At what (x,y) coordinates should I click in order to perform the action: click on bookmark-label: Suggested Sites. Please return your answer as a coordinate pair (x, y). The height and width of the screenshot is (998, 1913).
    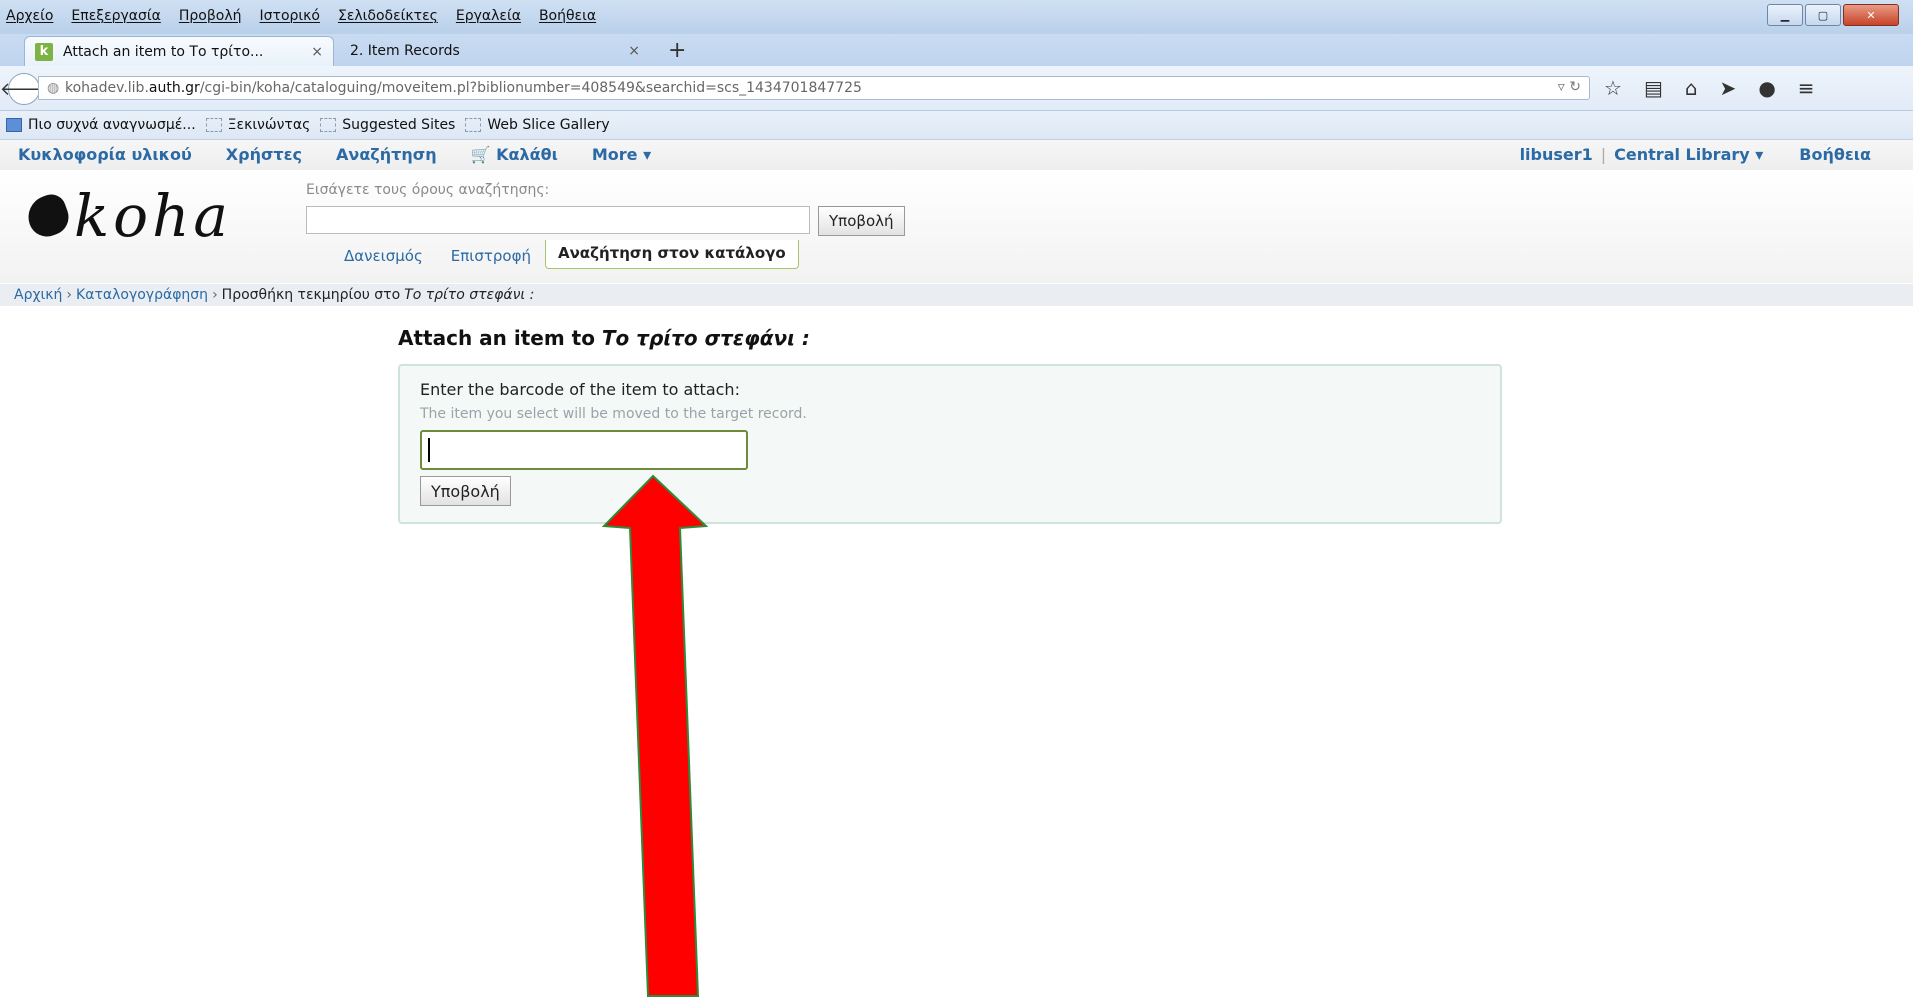
    Looking at the image, I should click on (399, 125).